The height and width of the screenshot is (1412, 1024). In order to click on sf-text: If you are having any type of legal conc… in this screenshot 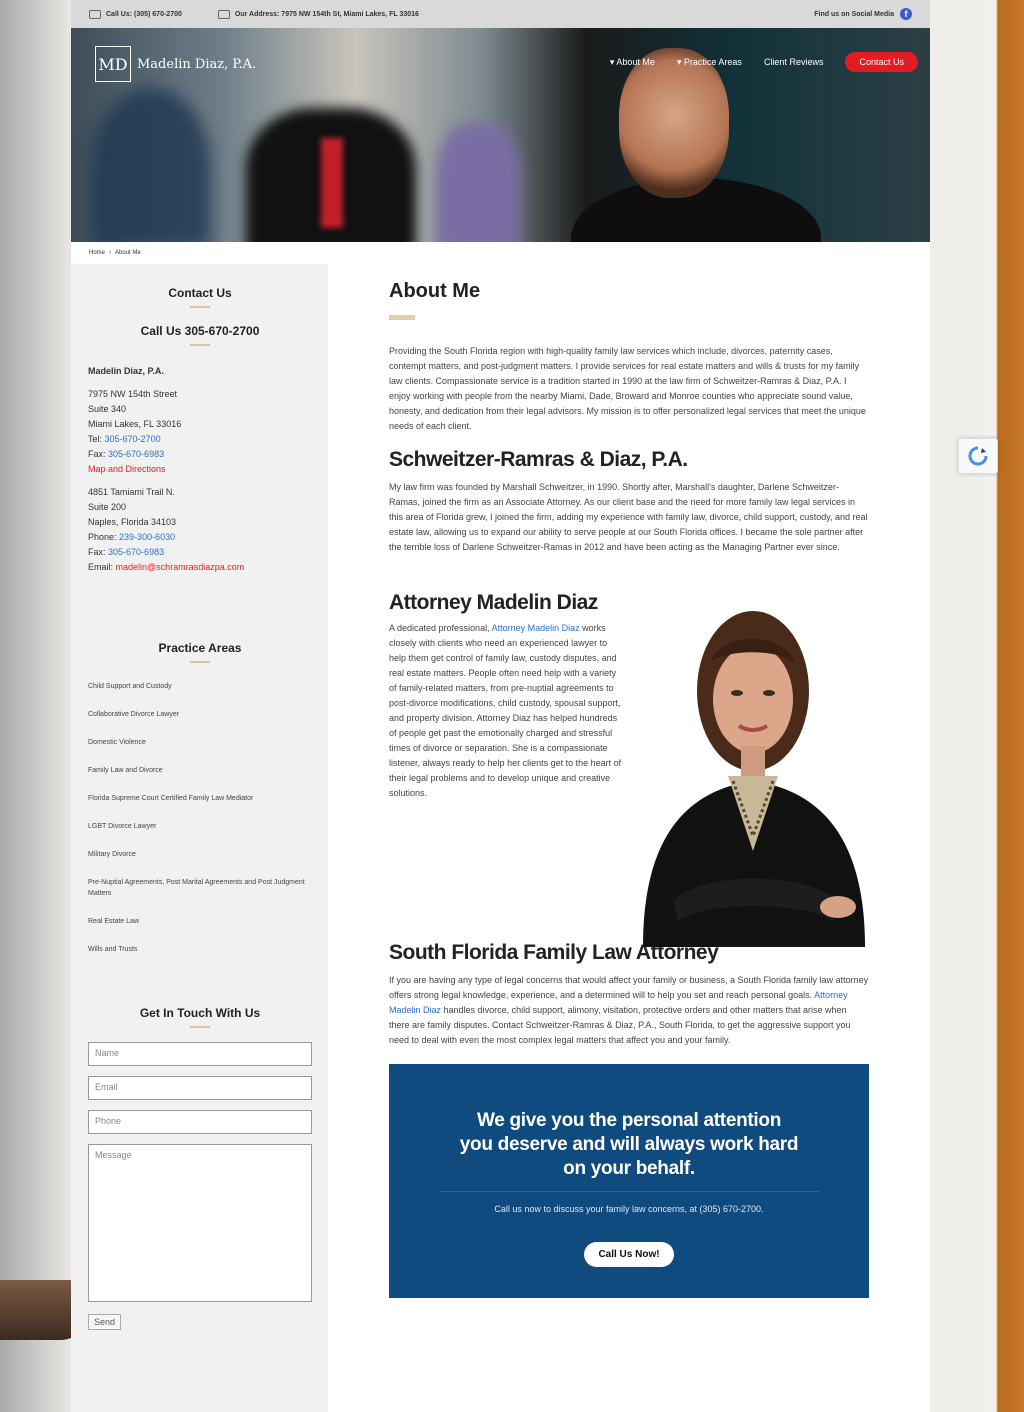, I will do `click(629, 1010)`.